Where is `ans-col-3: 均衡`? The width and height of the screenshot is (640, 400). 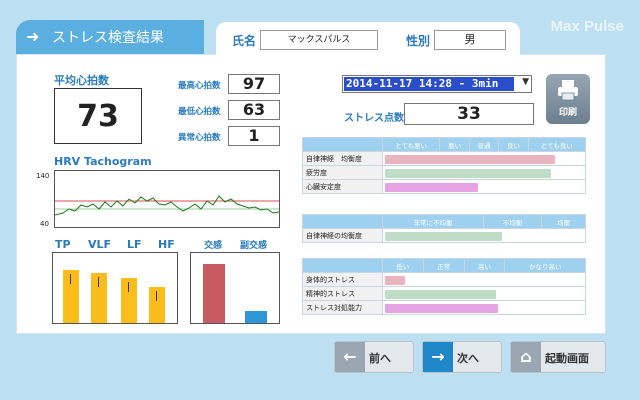 ans-col-3: 均衡 is located at coordinates (563, 221).